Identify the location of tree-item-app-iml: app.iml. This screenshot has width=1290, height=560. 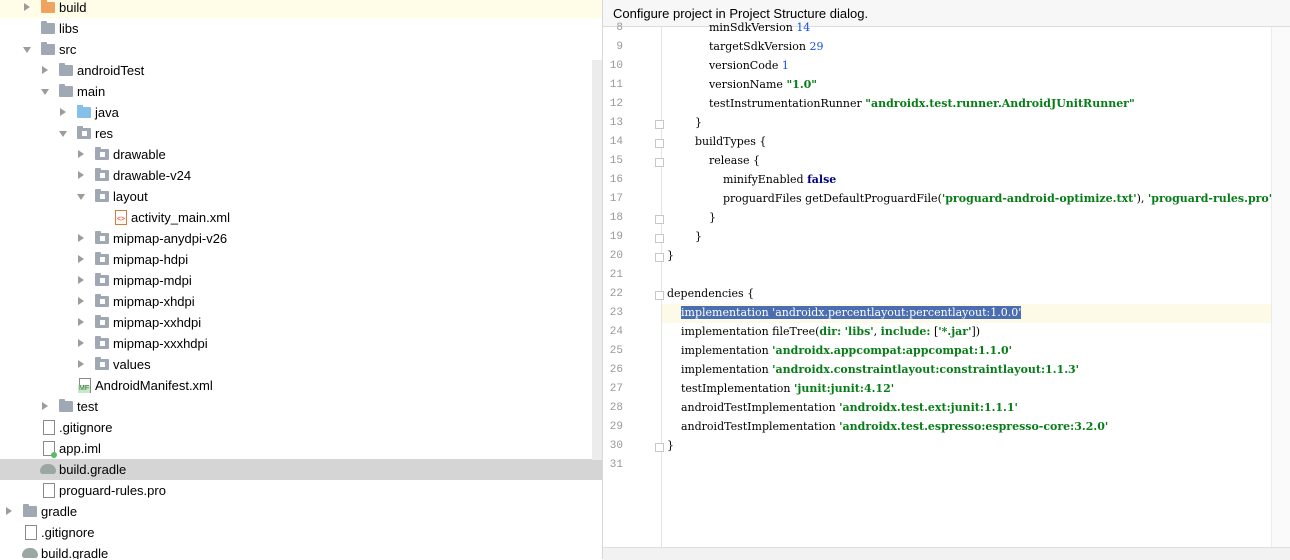
(301, 448).